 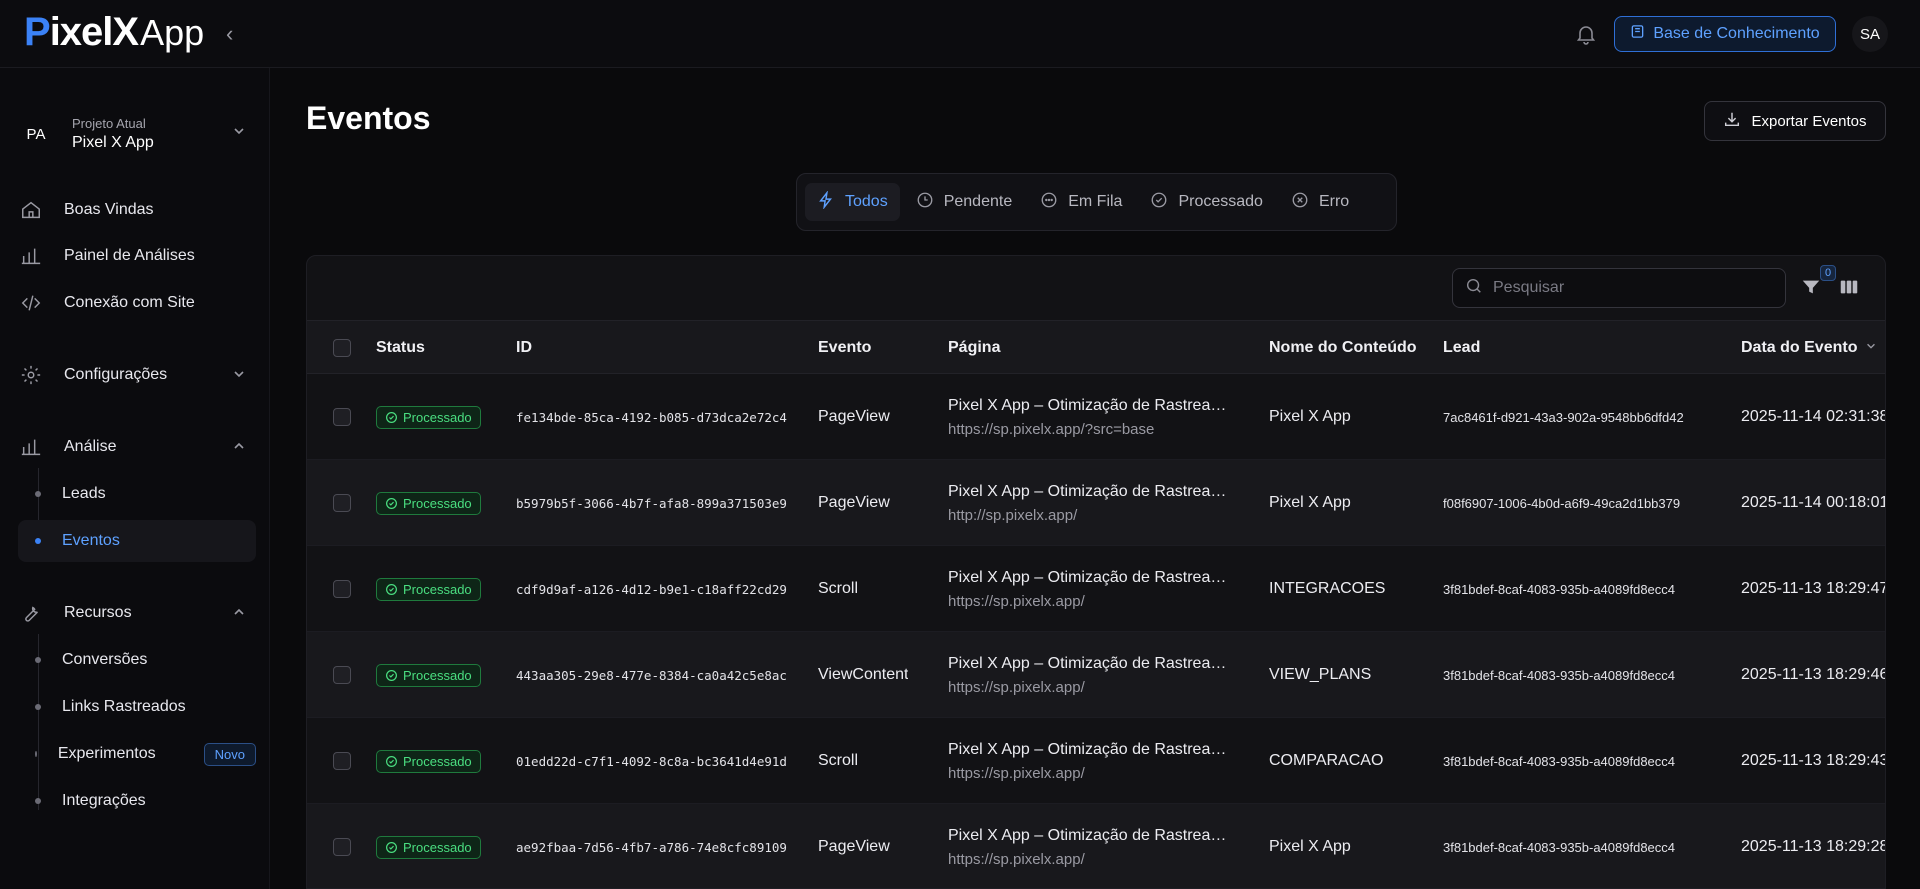 I want to click on book-icon, so click(x=1637, y=34).